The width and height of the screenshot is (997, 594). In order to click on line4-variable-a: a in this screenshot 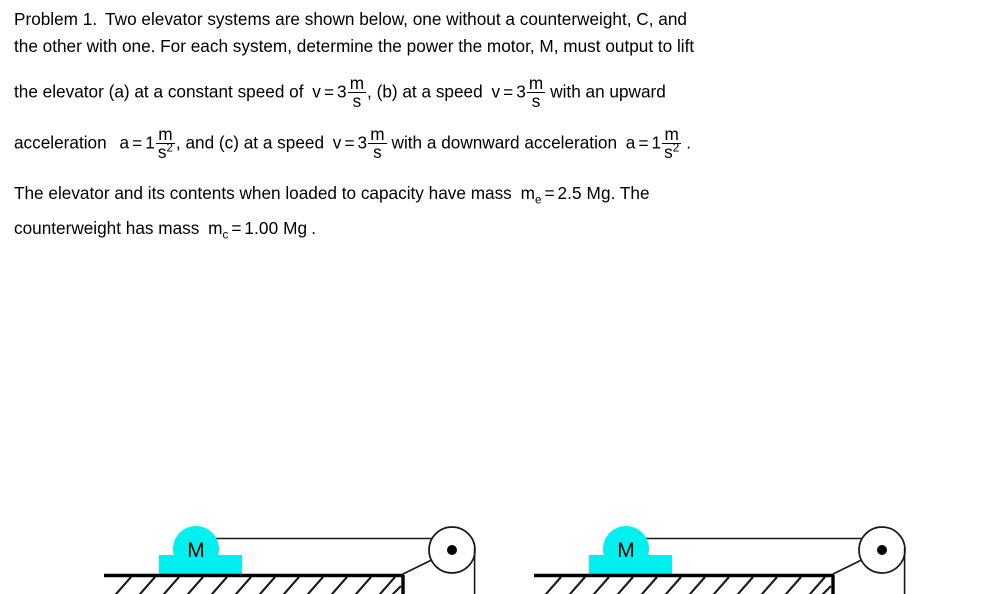, I will do `click(124, 142)`.